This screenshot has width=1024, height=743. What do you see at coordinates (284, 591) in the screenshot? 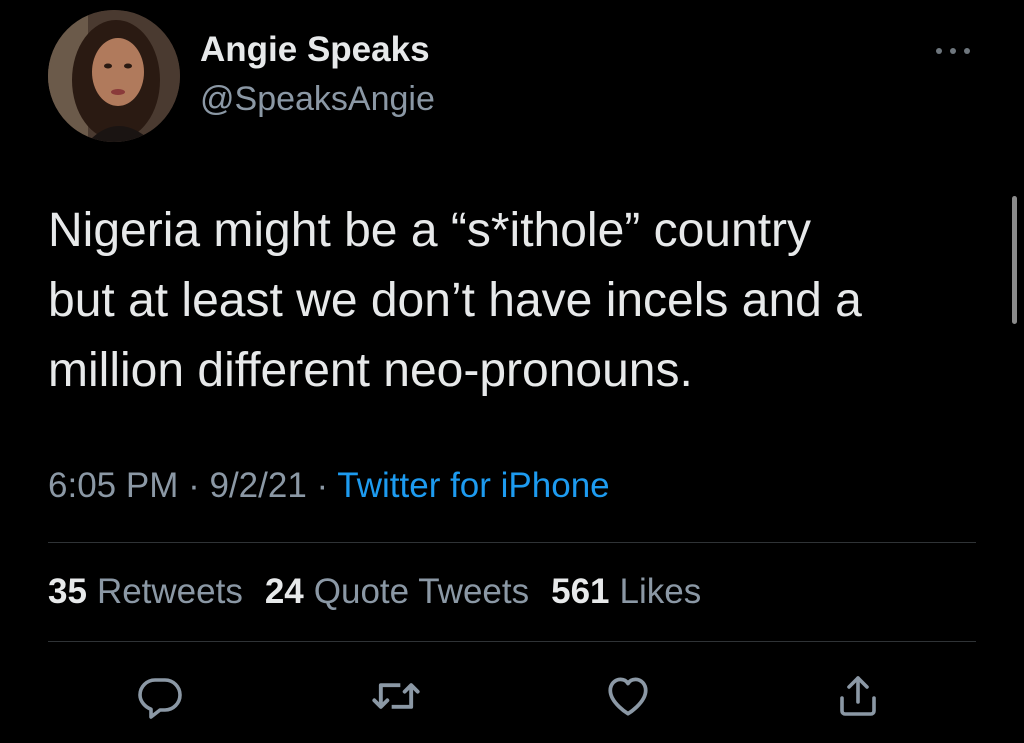
I see `quote-tweets-count: 24` at bounding box center [284, 591].